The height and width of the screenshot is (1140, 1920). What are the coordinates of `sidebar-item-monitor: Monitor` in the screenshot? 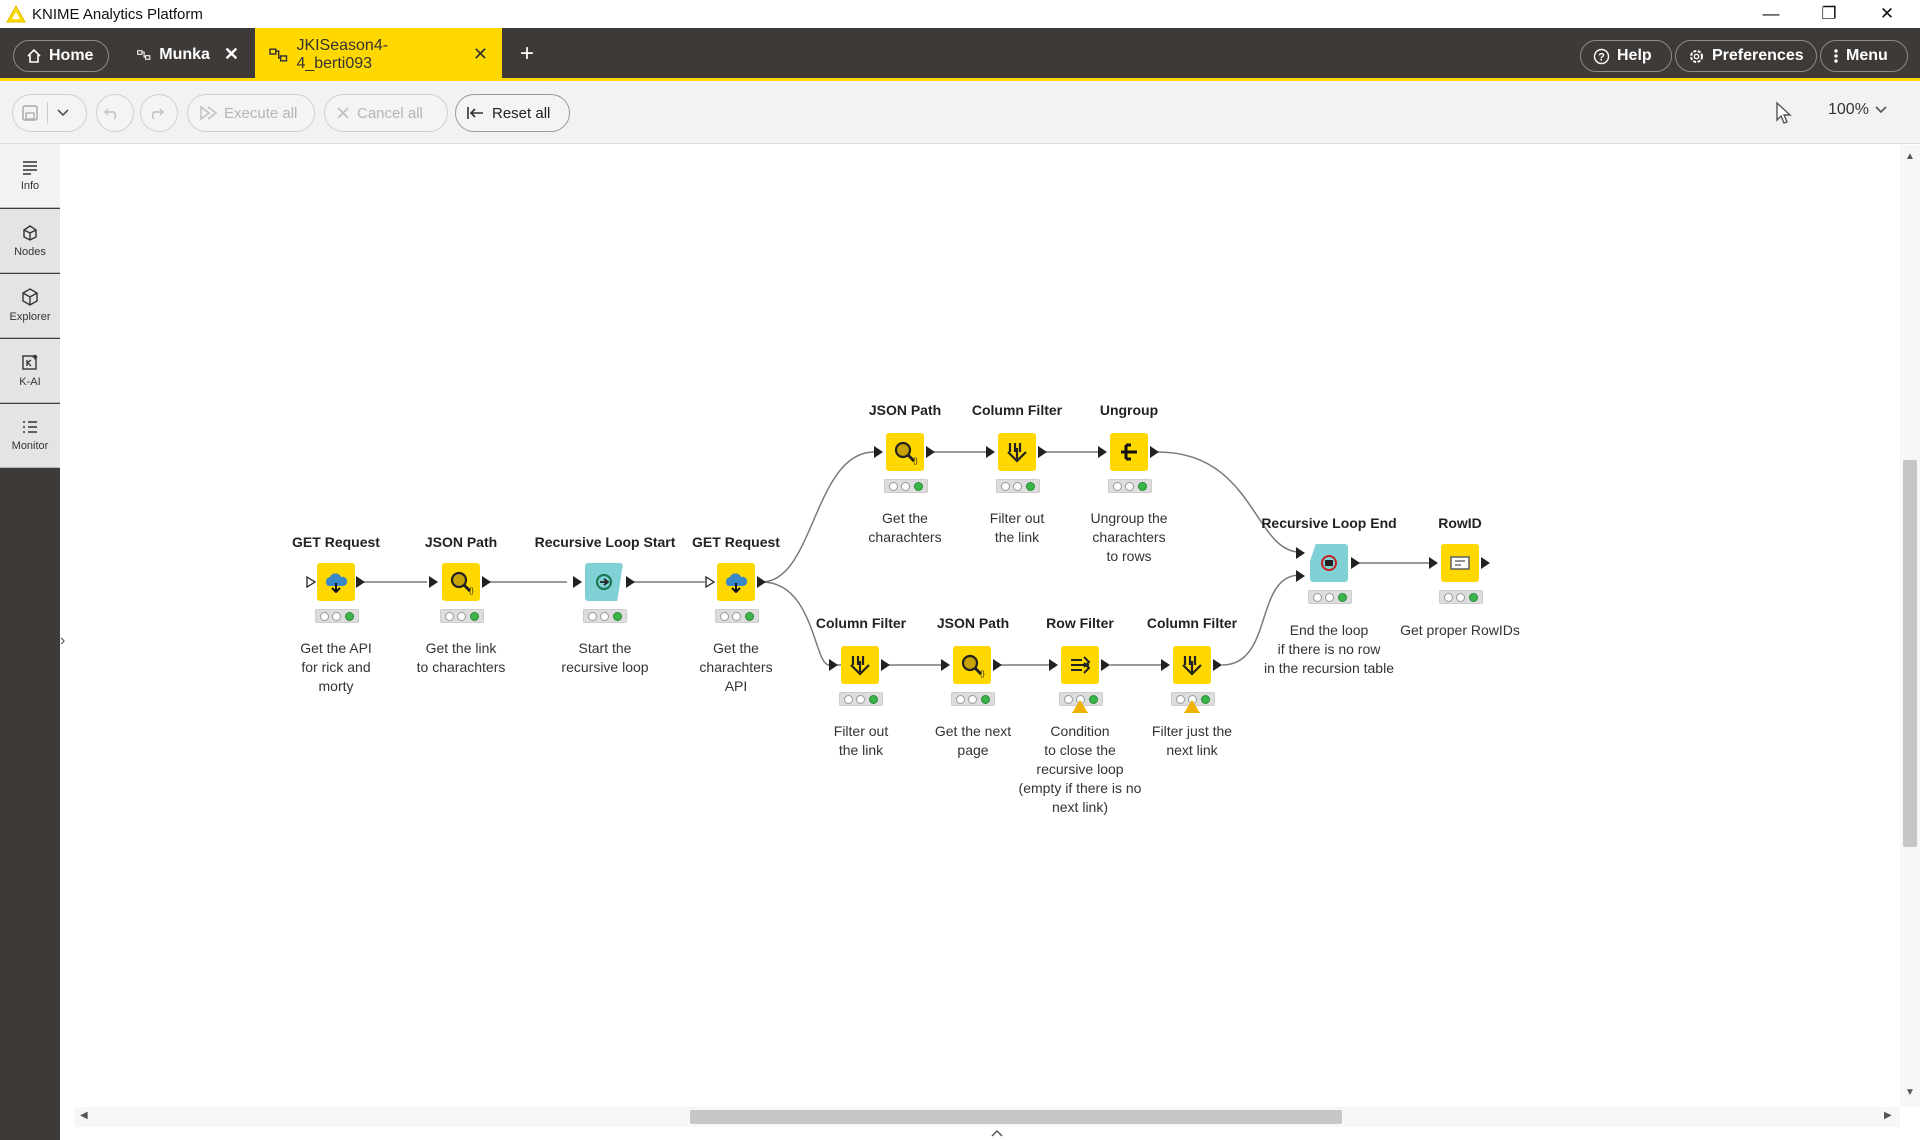 It's located at (30, 436).